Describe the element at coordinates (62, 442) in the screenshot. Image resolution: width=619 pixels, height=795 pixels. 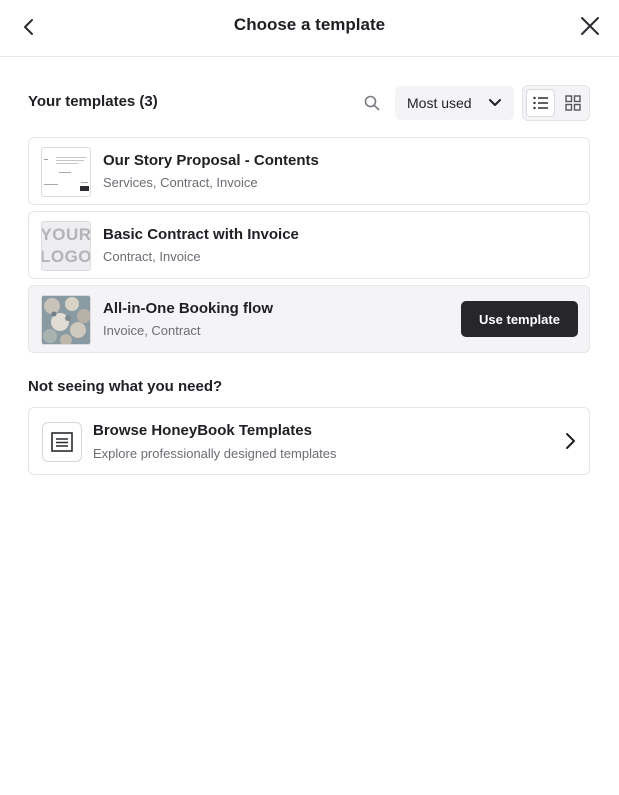
I see `template-gallery-icon` at that location.